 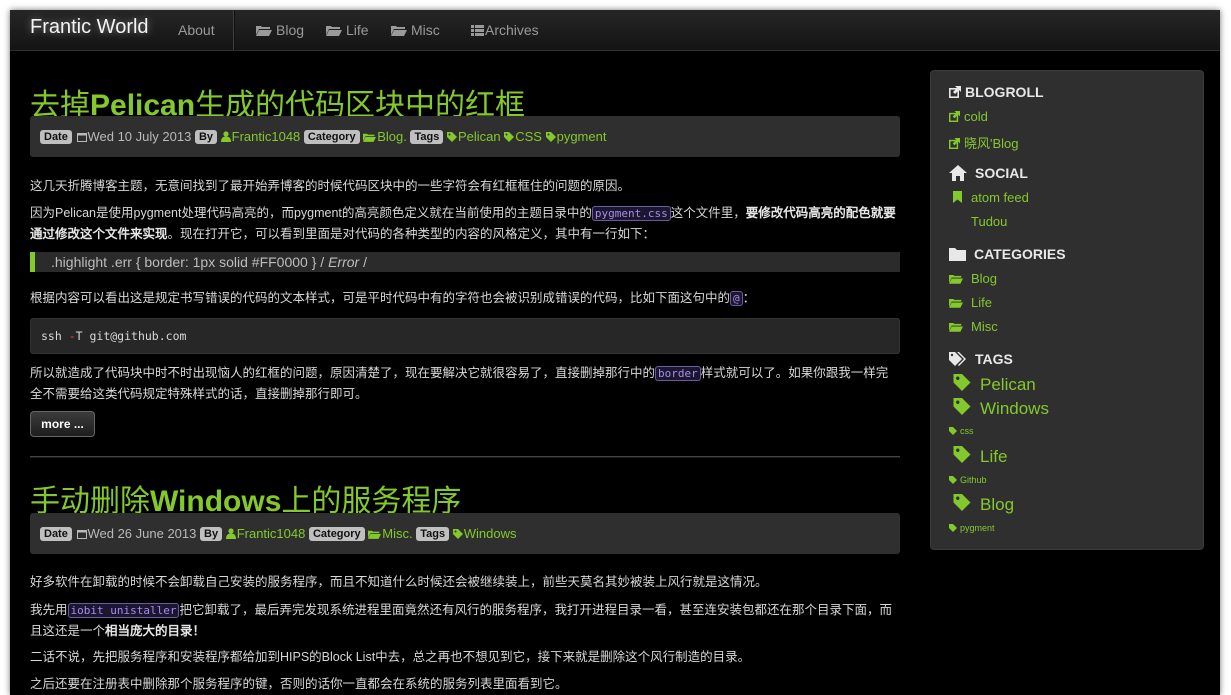 What do you see at coordinates (347, 30) in the screenshot?
I see `nav-life: Life` at bounding box center [347, 30].